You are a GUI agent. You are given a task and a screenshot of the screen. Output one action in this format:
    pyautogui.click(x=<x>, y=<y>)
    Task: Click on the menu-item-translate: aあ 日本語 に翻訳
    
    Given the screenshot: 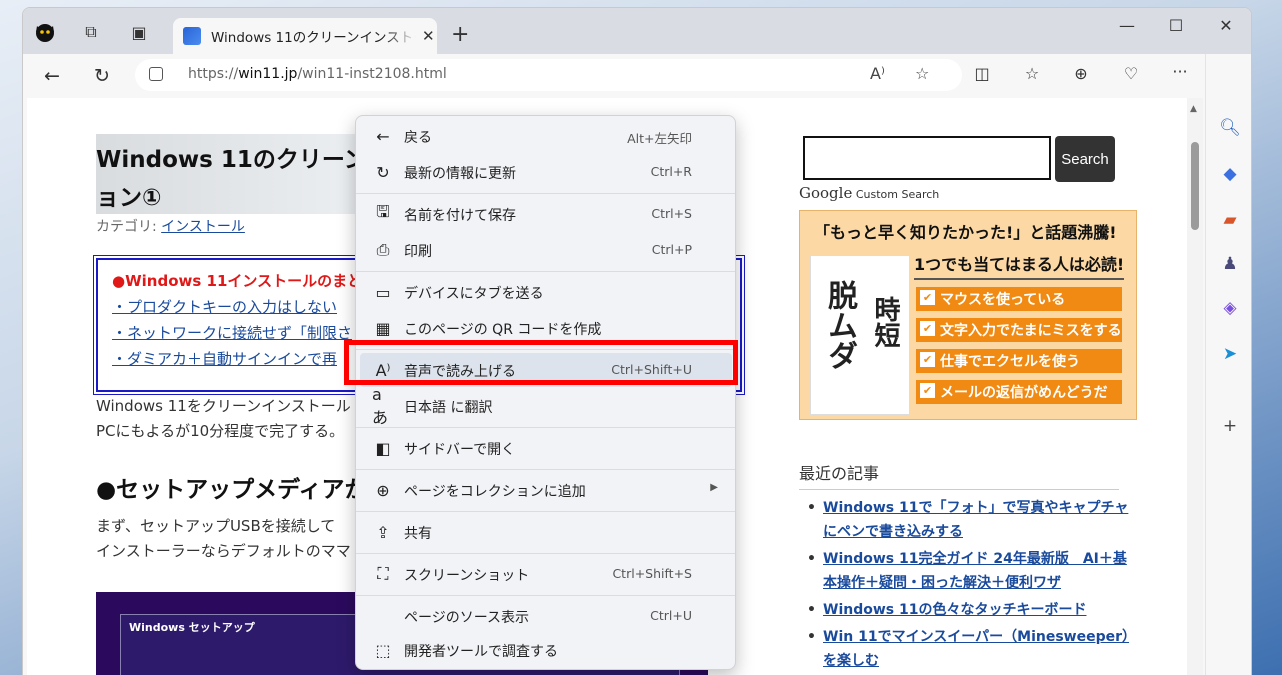 What is the action you would take?
    pyautogui.click(x=546, y=405)
    